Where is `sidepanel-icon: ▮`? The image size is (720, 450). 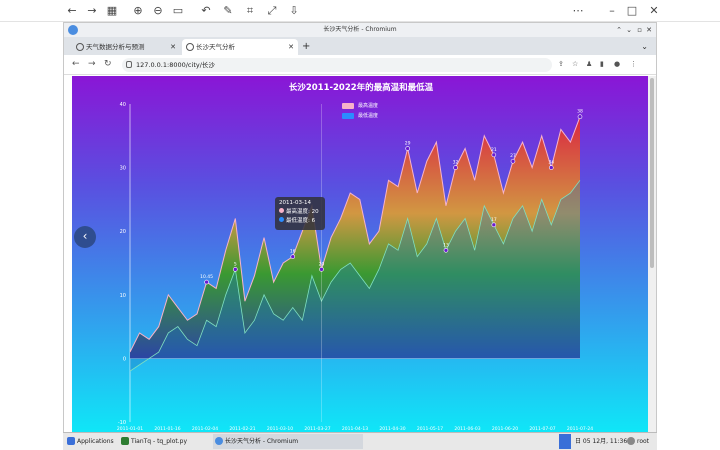 sidepanel-icon: ▮ is located at coordinates (602, 64).